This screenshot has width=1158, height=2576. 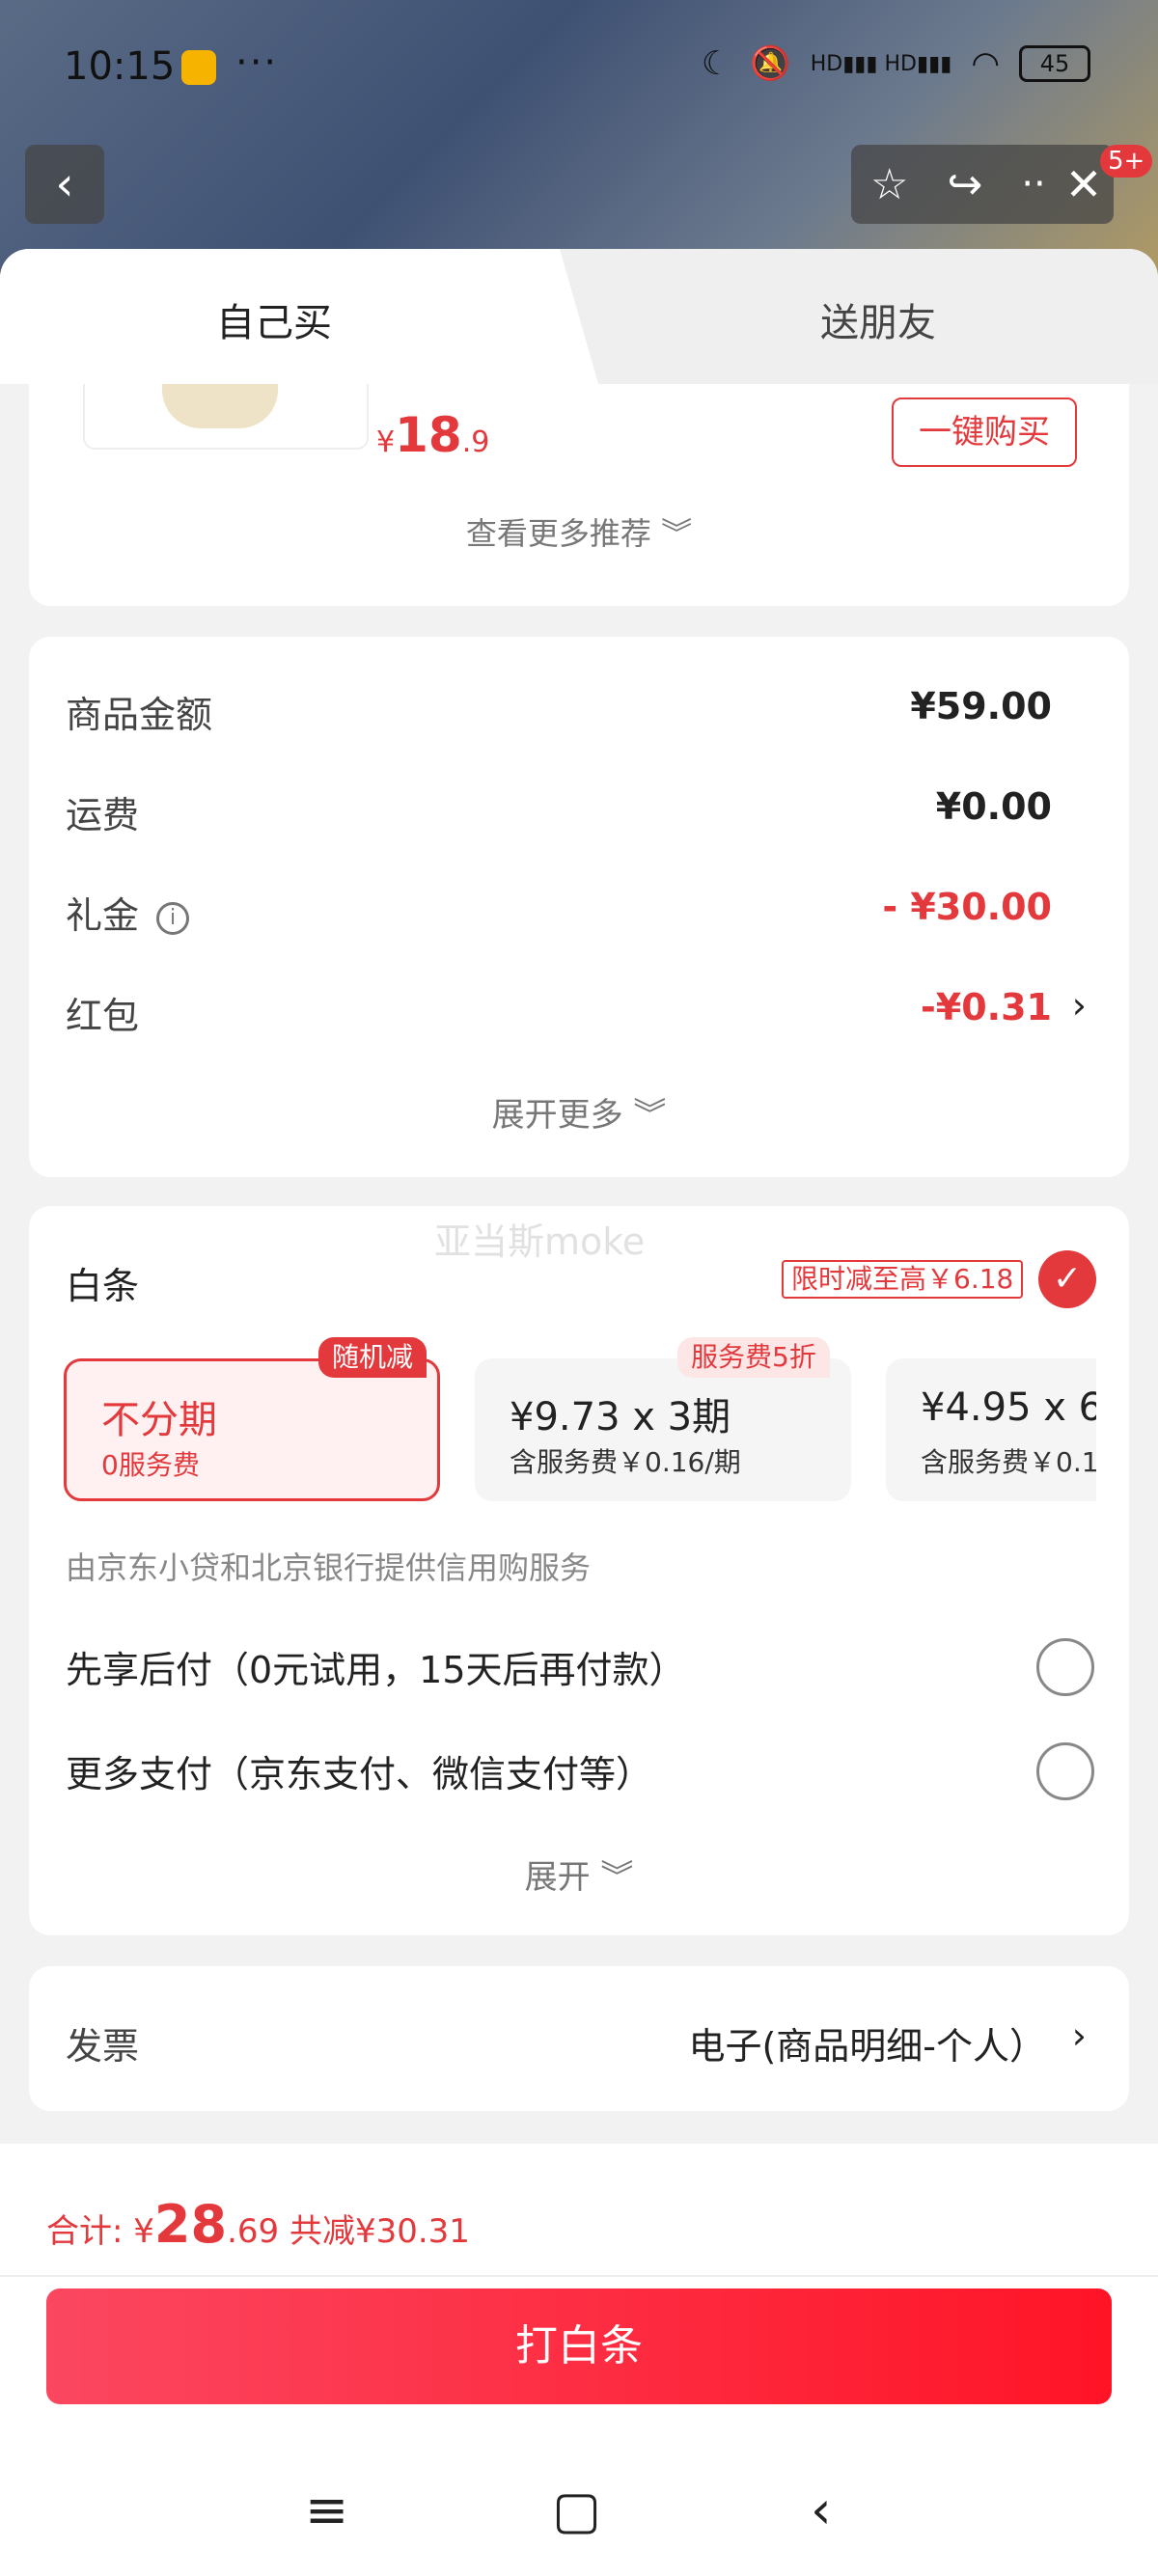 I want to click on recommend-price: ¥18.9, so click(x=432, y=435).